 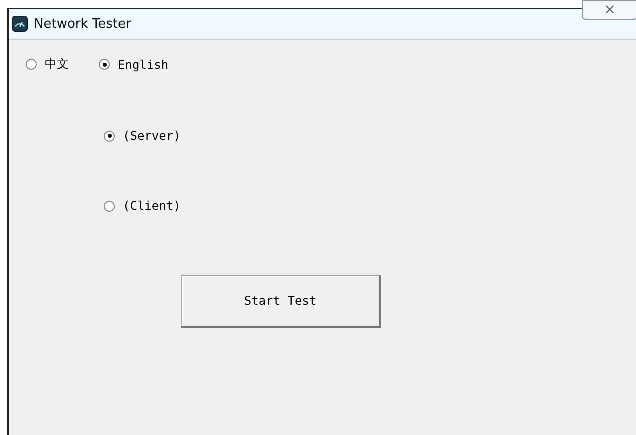 I want to click on close-button: ×, so click(x=609, y=10).